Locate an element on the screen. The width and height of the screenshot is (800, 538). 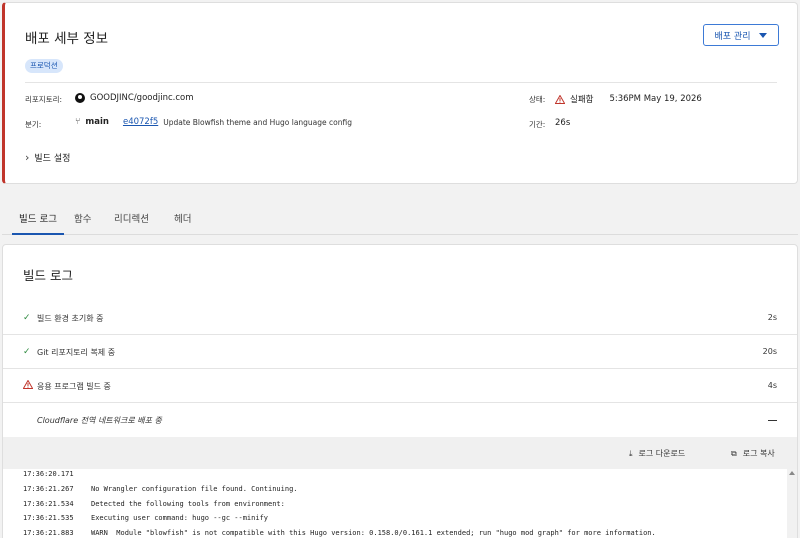
copy-log-label: 로그 복사 is located at coordinates (758, 453).